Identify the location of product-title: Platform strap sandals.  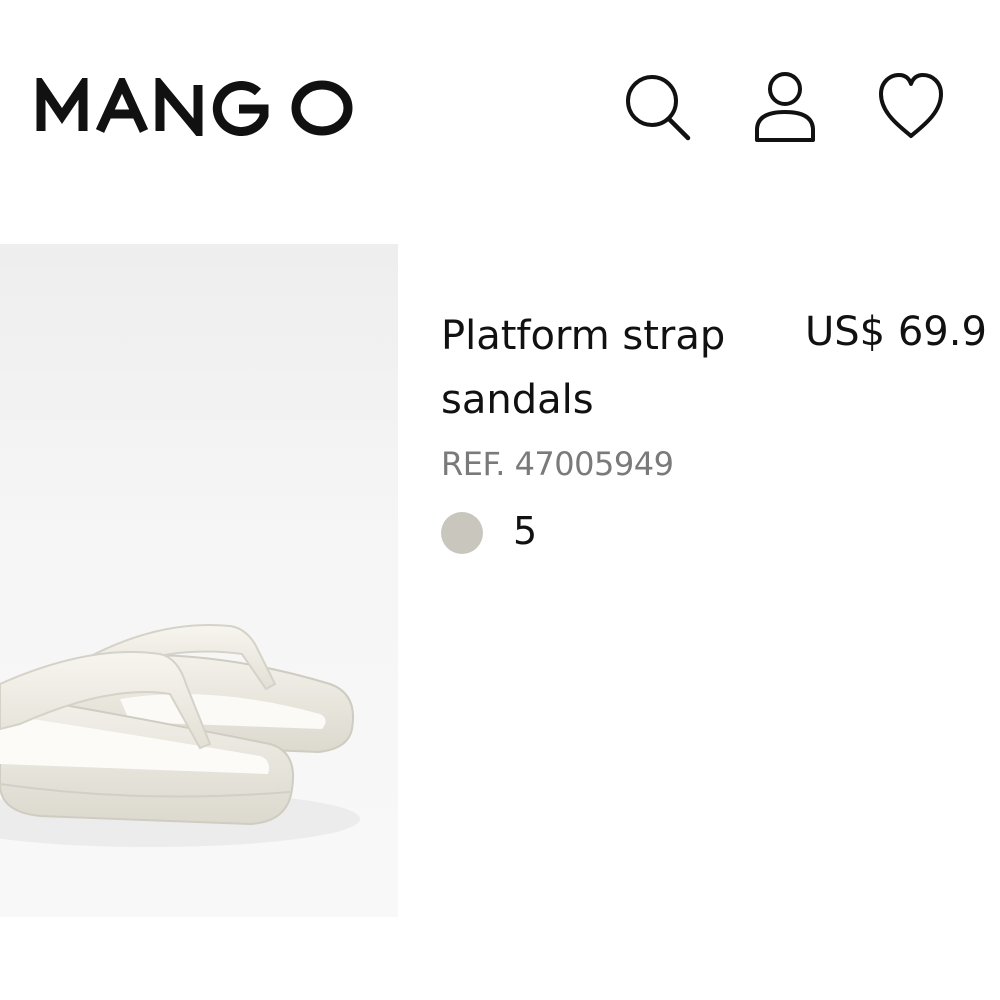
(601, 368).